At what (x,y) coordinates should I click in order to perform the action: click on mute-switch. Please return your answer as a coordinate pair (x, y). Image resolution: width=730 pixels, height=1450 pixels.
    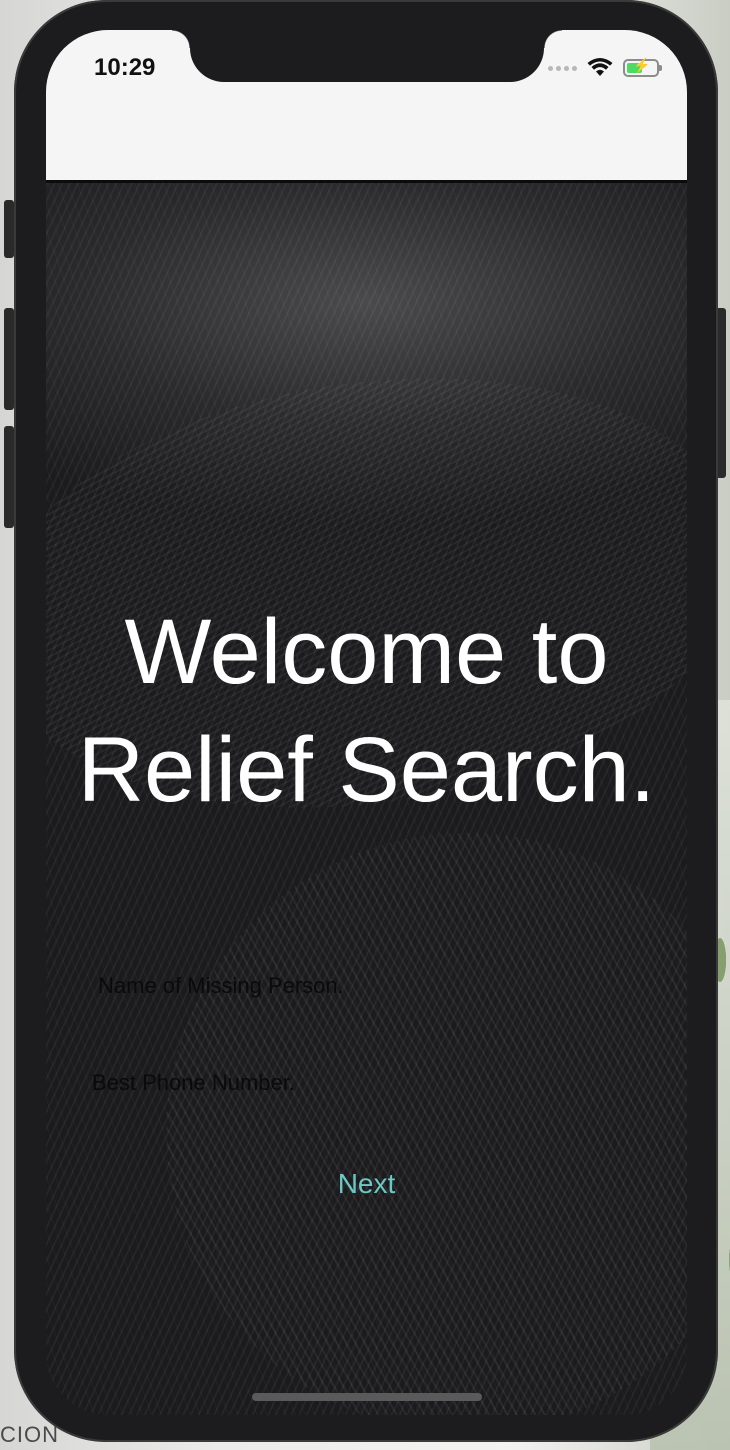
    Looking at the image, I should click on (9, 229).